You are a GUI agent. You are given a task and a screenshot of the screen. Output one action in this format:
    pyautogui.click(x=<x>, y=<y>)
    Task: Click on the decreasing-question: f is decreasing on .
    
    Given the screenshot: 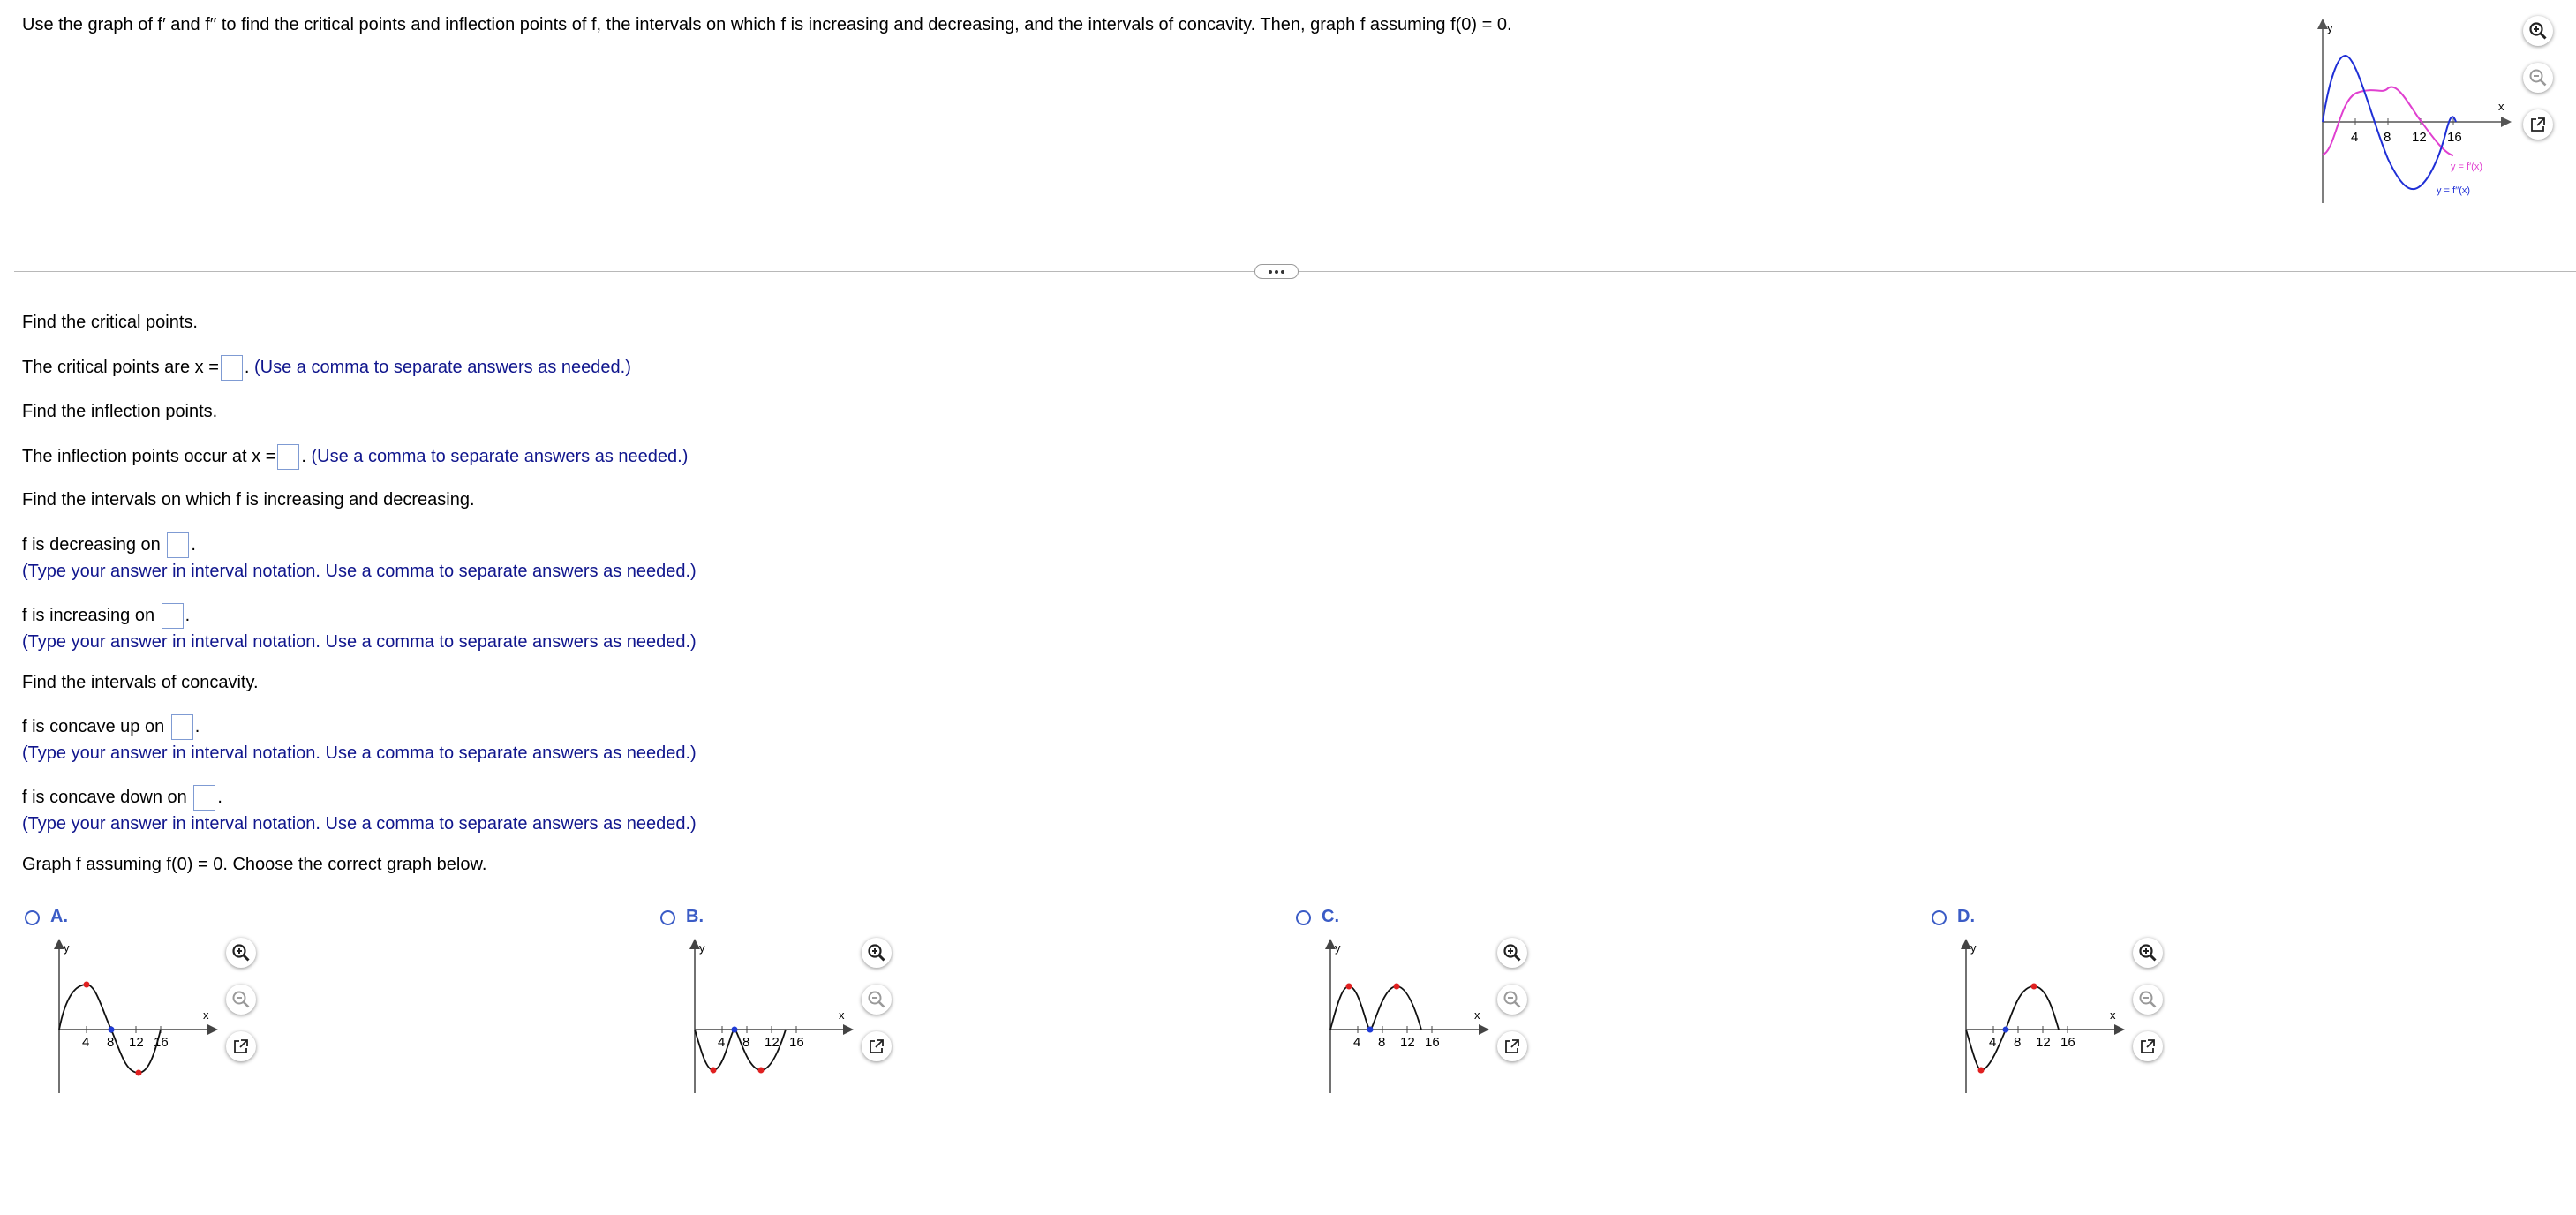 What is the action you would take?
    pyautogui.click(x=109, y=545)
    